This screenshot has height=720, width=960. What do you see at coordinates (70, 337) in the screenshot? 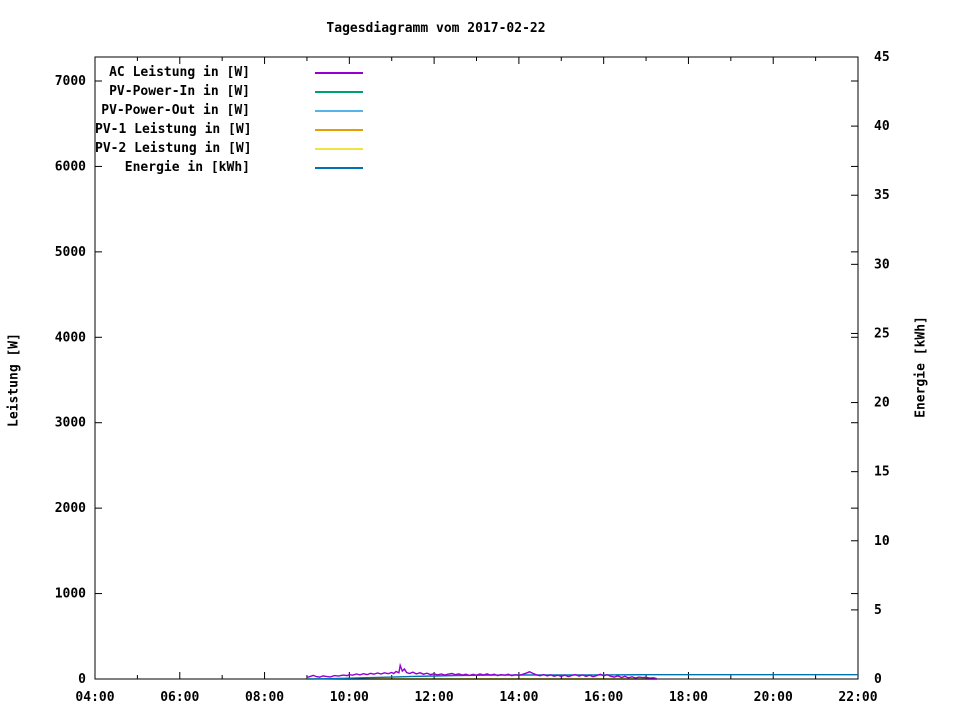
I see `y-left-tick-label: 4000` at bounding box center [70, 337].